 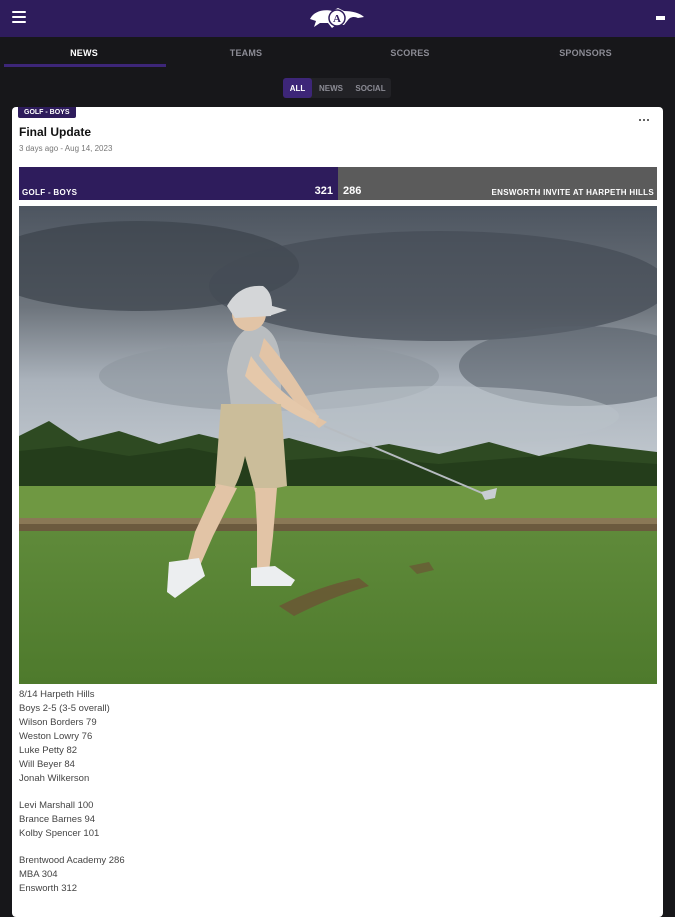 What do you see at coordinates (331, 88) in the screenshot?
I see `filter-news: NEWS` at bounding box center [331, 88].